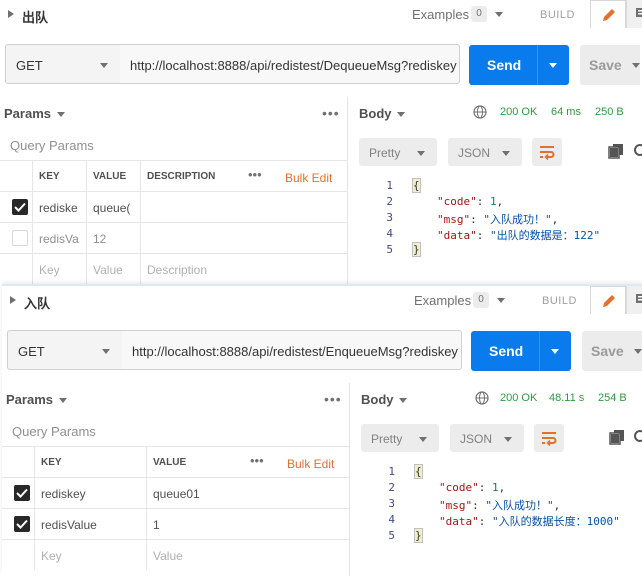  I want to click on json-msg-entry: "msg": "入队成功！",, so click(498, 219).